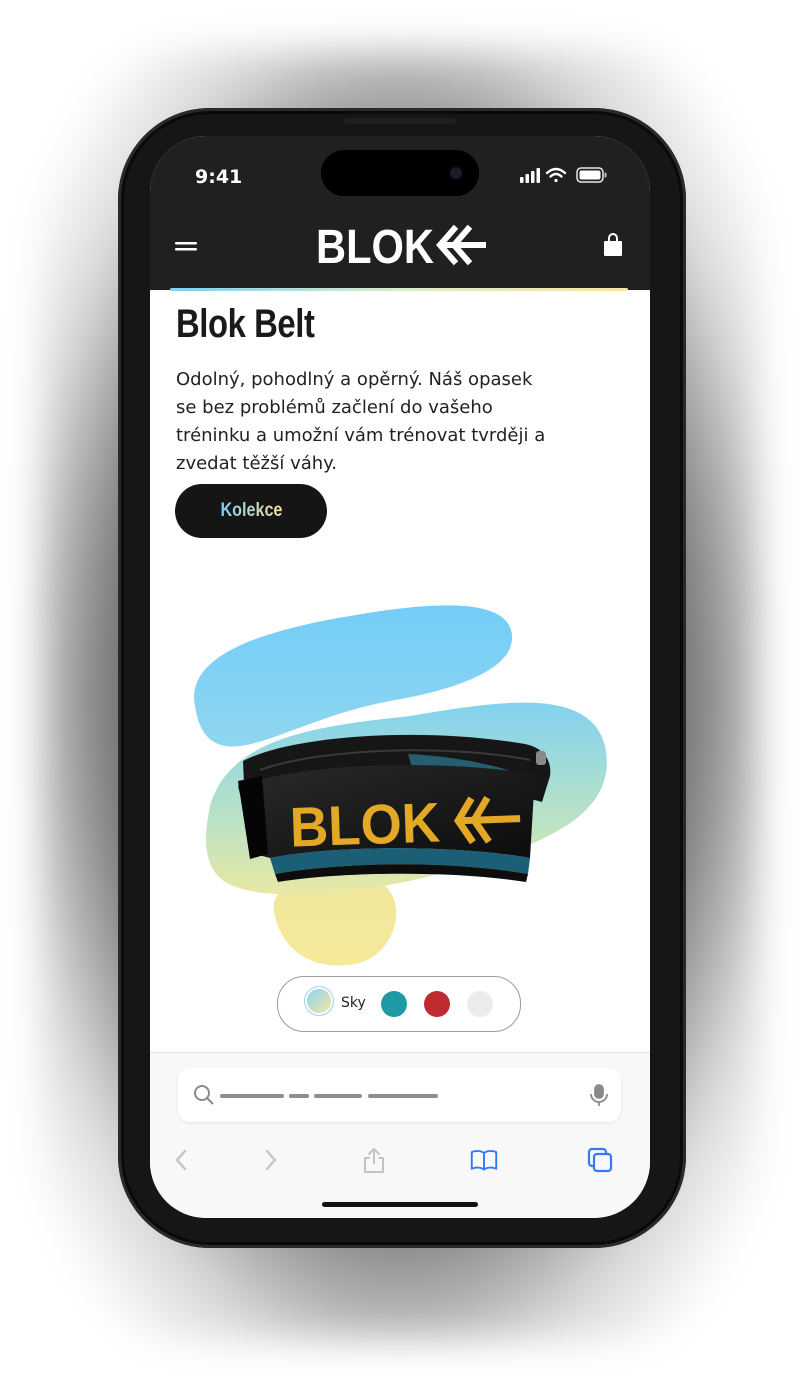 Image resolution: width=800 pixels, height=1376 pixels. What do you see at coordinates (399, 289) in the screenshot?
I see `header-accent-line` at bounding box center [399, 289].